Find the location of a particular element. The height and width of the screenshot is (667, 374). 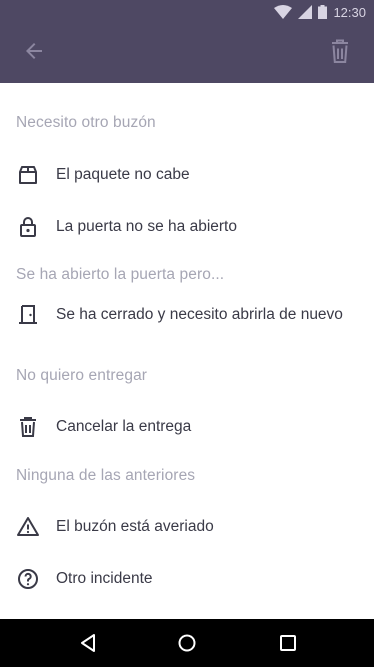

door-icon is located at coordinates (28, 314).